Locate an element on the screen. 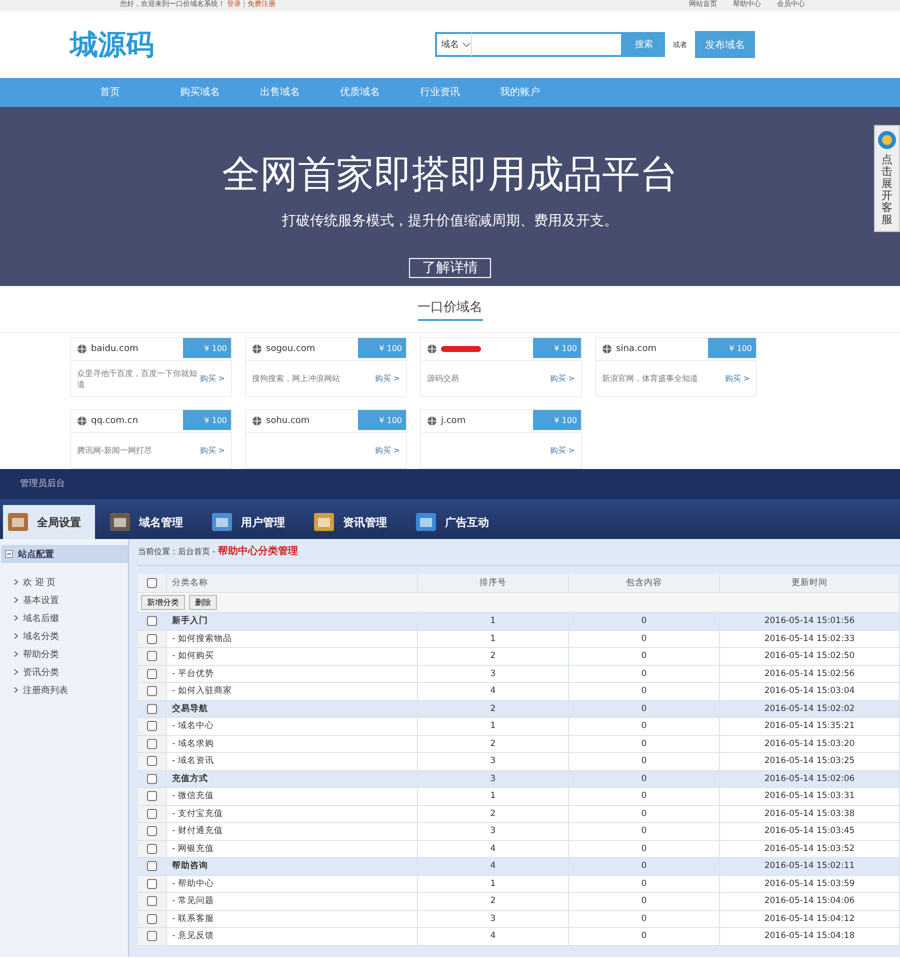 The image size is (900, 958). category-name: - 常见问题 is located at coordinates (292, 901).